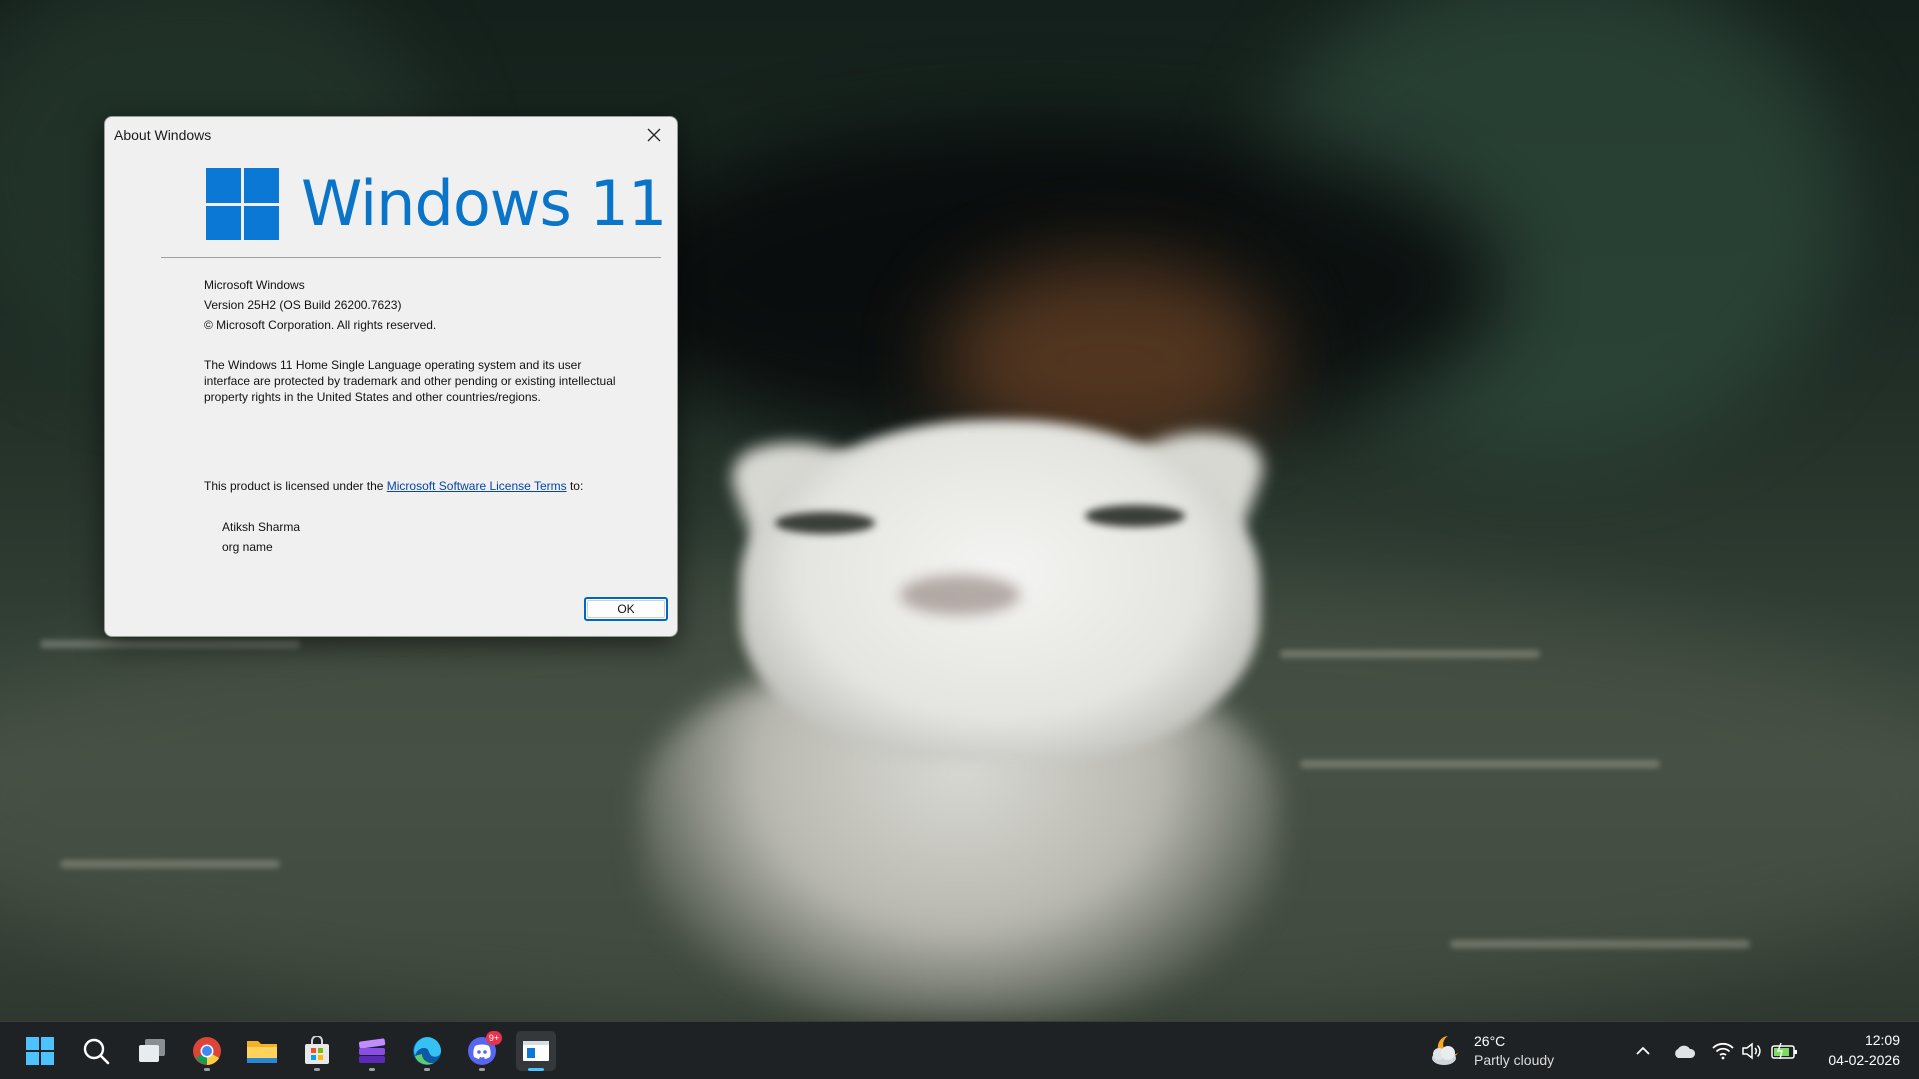  Describe the element at coordinates (482, 1051) in the screenshot. I see `taskbar-discord: 9+` at that location.